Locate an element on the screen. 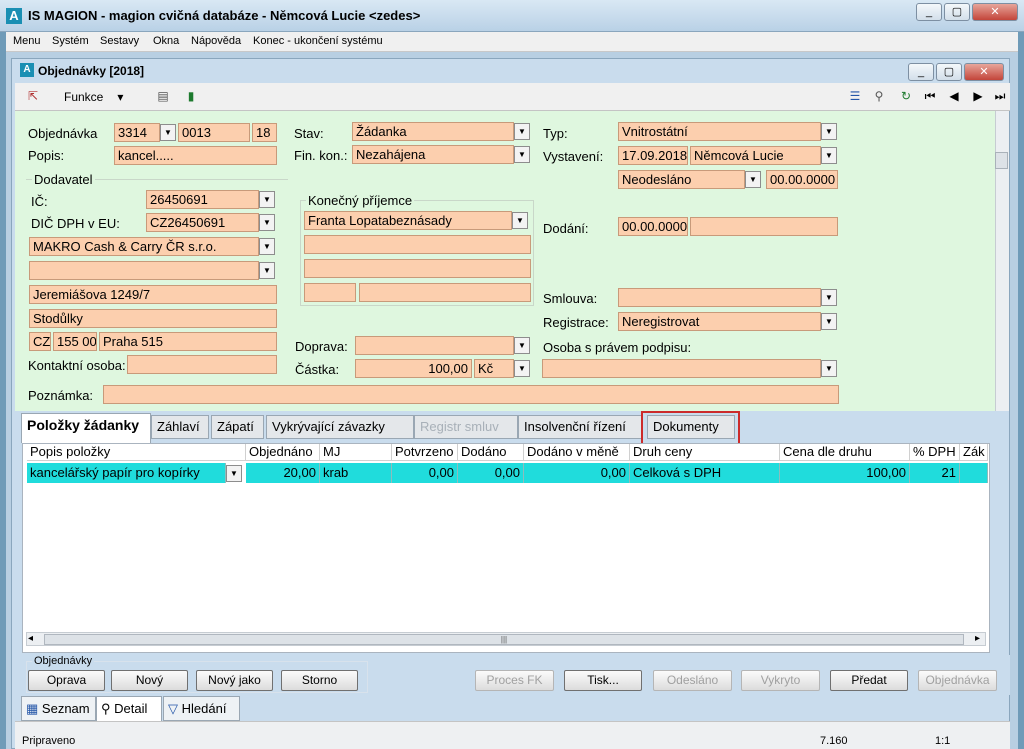 The image size is (1024, 749). grid-scroll-thumb: ||| is located at coordinates (504, 639).